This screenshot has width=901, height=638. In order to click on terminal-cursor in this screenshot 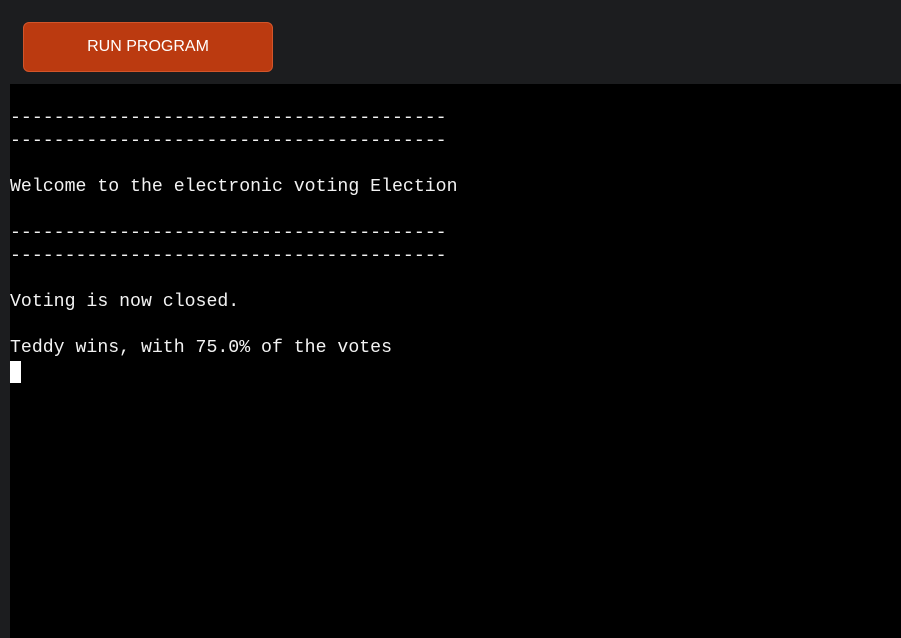, I will do `click(15, 372)`.